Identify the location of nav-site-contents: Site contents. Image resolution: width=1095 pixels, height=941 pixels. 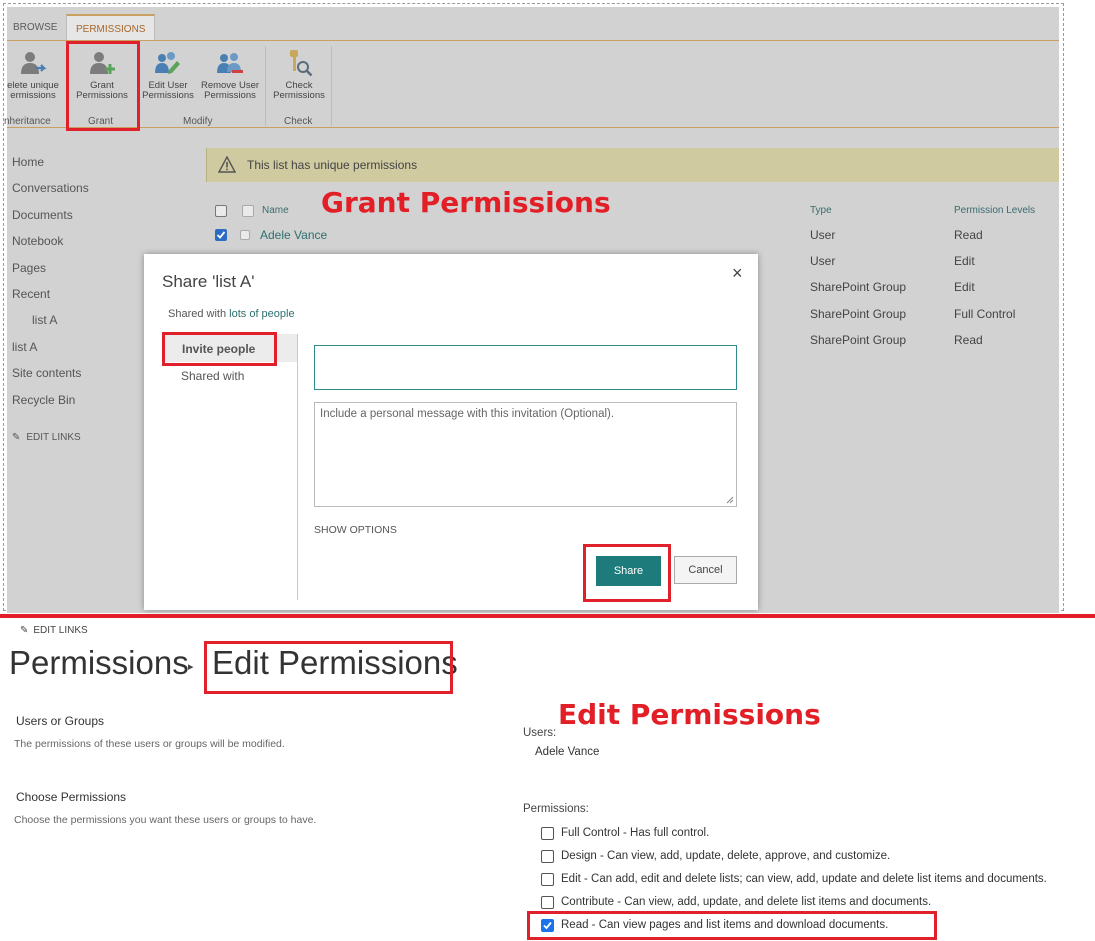
(46, 373).